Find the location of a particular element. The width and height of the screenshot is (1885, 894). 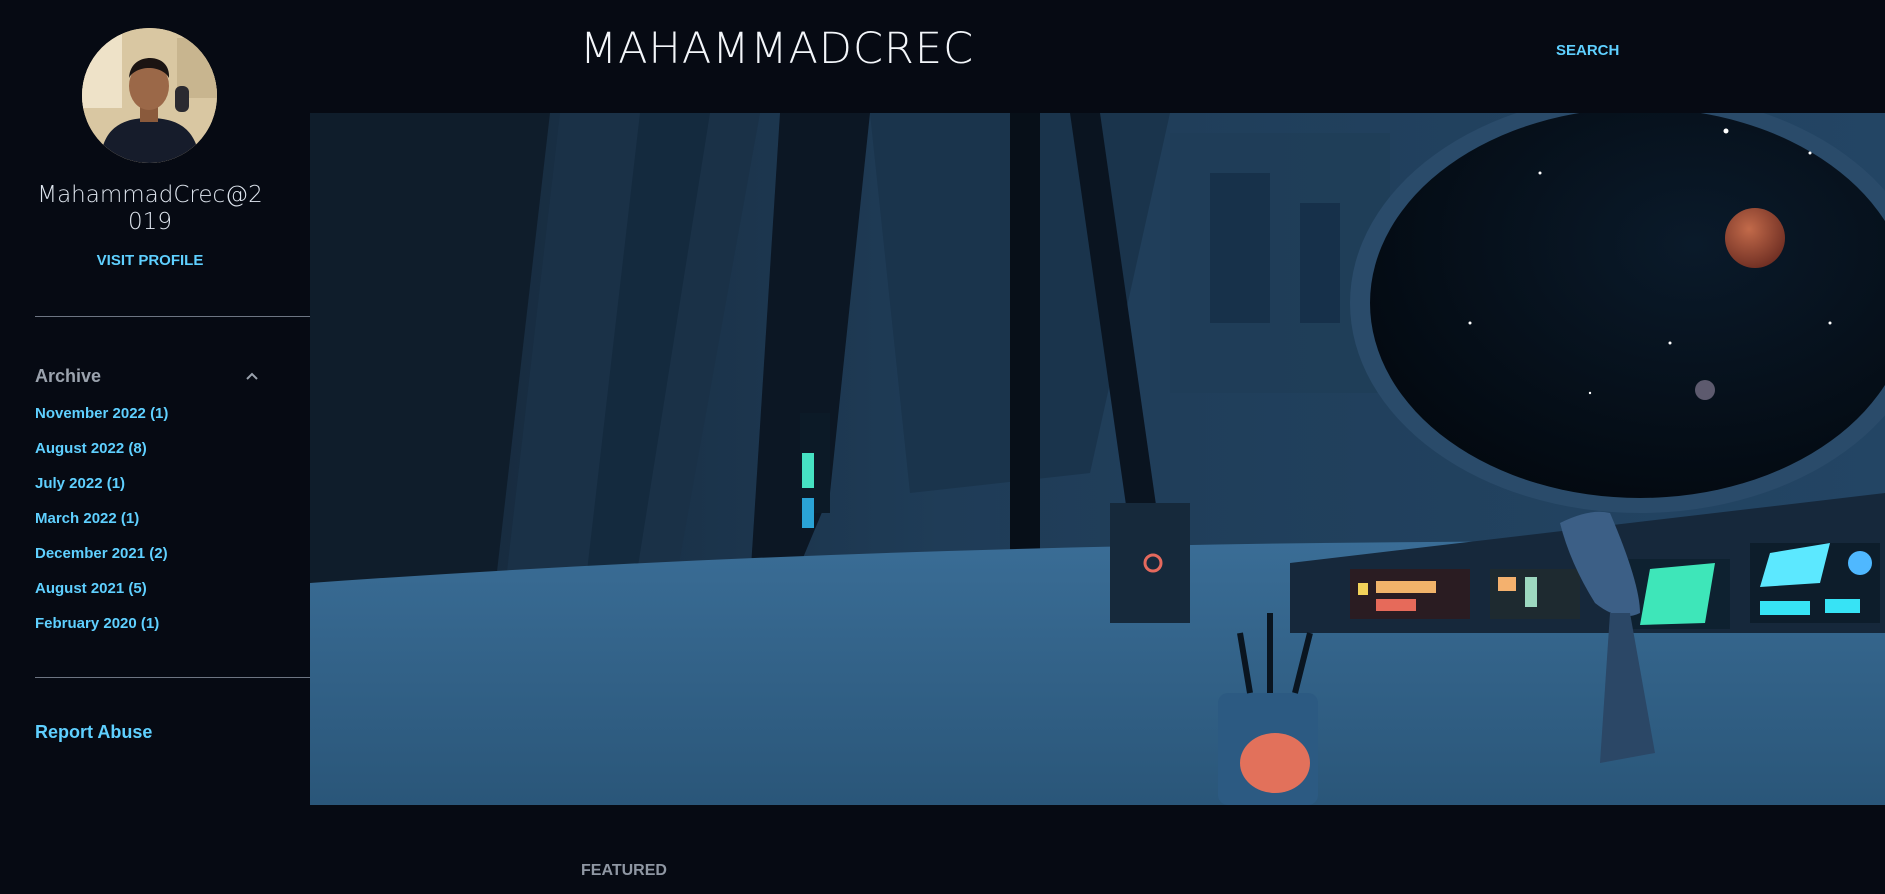

archive-item-november-2022: November 2022 (1) is located at coordinates (101, 420).